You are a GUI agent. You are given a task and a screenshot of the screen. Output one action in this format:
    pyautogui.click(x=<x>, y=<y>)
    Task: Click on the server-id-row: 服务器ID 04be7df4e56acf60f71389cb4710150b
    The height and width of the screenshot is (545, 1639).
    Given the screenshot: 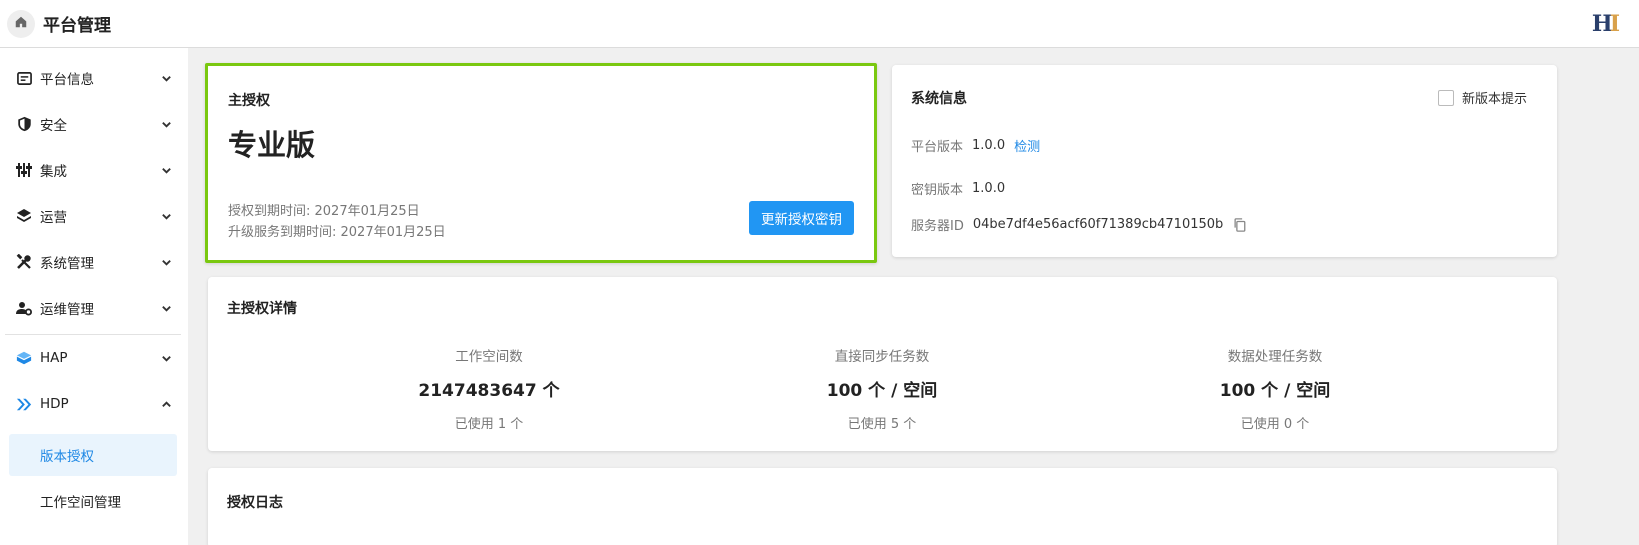 What is the action you would take?
    pyautogui.click(x=1078, y=224)
    